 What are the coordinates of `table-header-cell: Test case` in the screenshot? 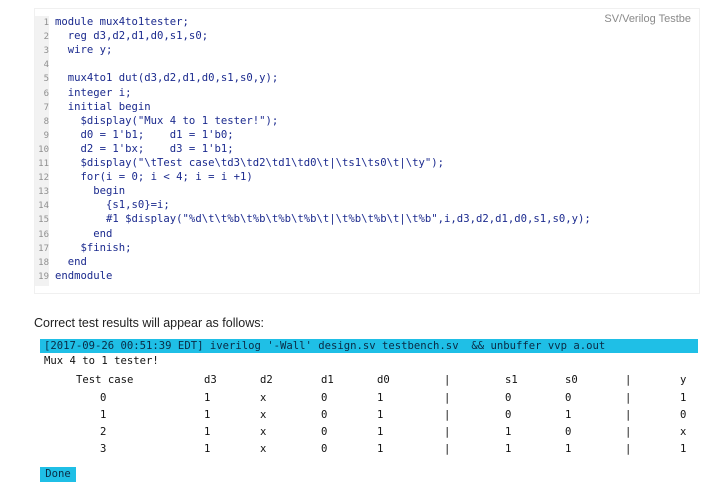 It's located at (105, 380).